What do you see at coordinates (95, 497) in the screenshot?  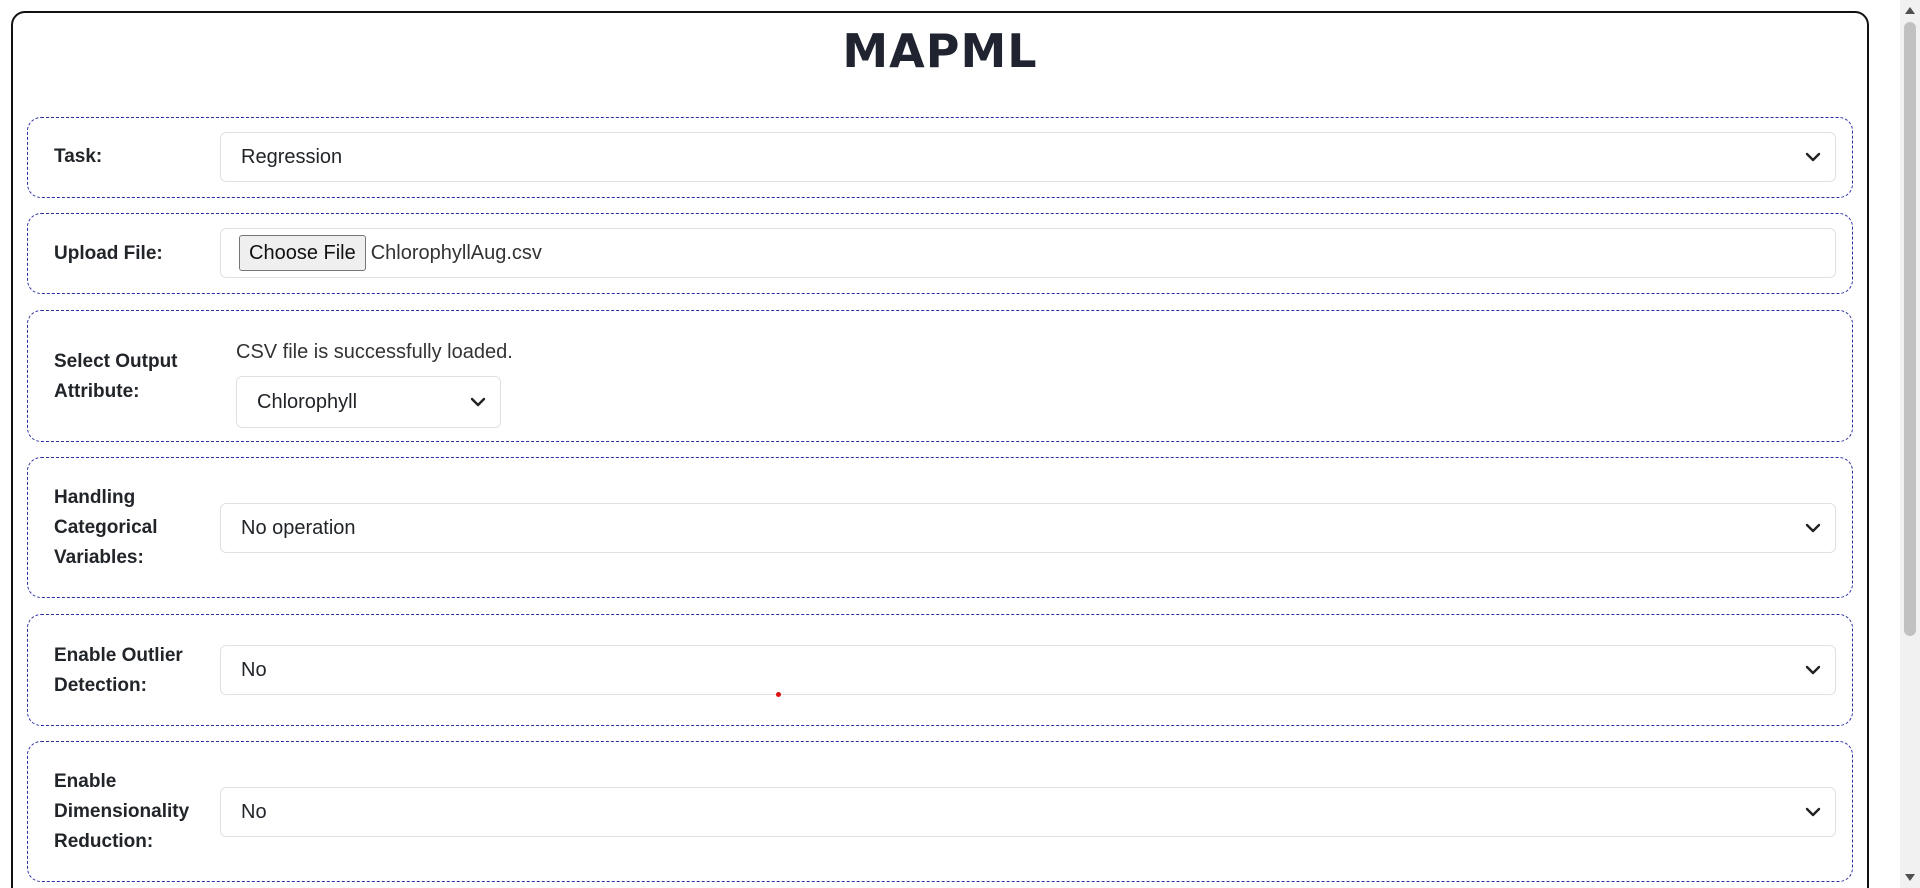 I see `categorical-label-line1: Handling` at bounding box center [95, 497].